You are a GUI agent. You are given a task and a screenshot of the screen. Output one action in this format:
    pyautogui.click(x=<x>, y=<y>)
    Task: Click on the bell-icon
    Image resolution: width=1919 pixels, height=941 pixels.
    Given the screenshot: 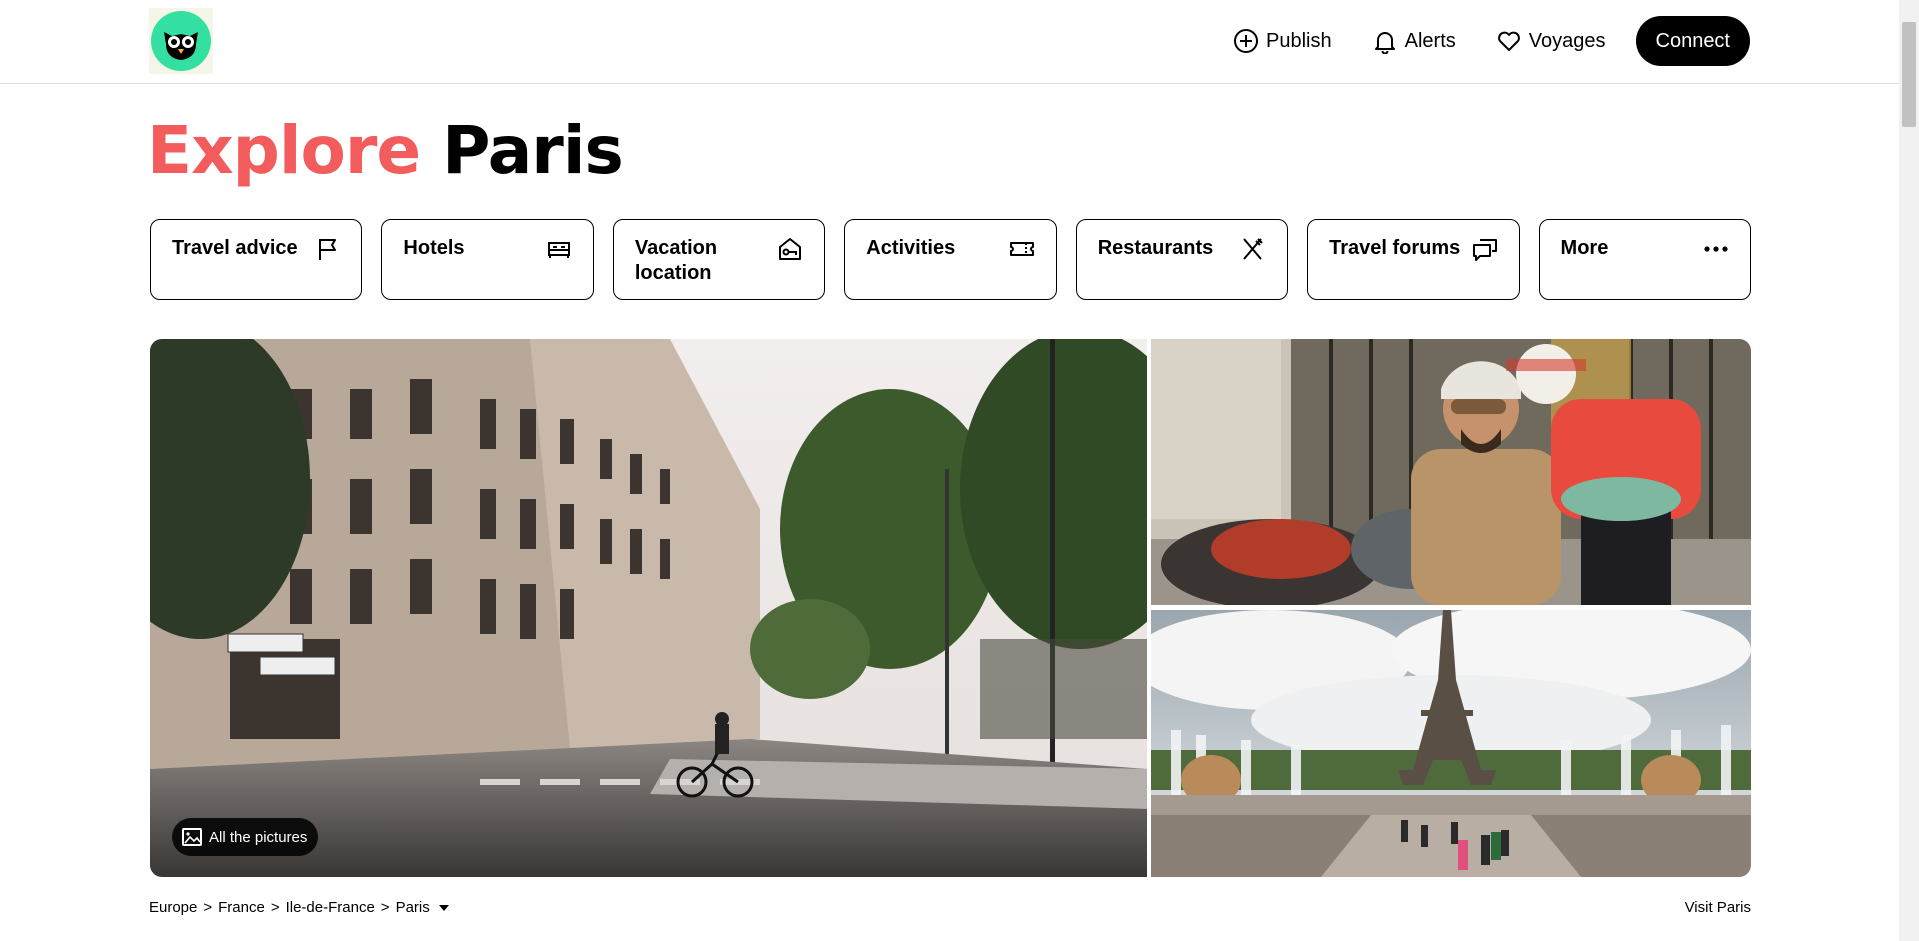 What is the action you would take?
    pyautogui.click(x=1384, y=43)
    